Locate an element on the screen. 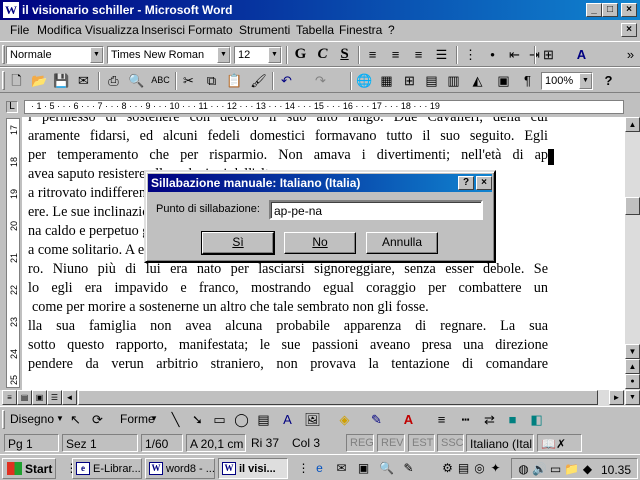 The width and height of the screenshot is (640, 480). hyphenation-point-field: ap-pe-na is located at coordinates (376, 210).